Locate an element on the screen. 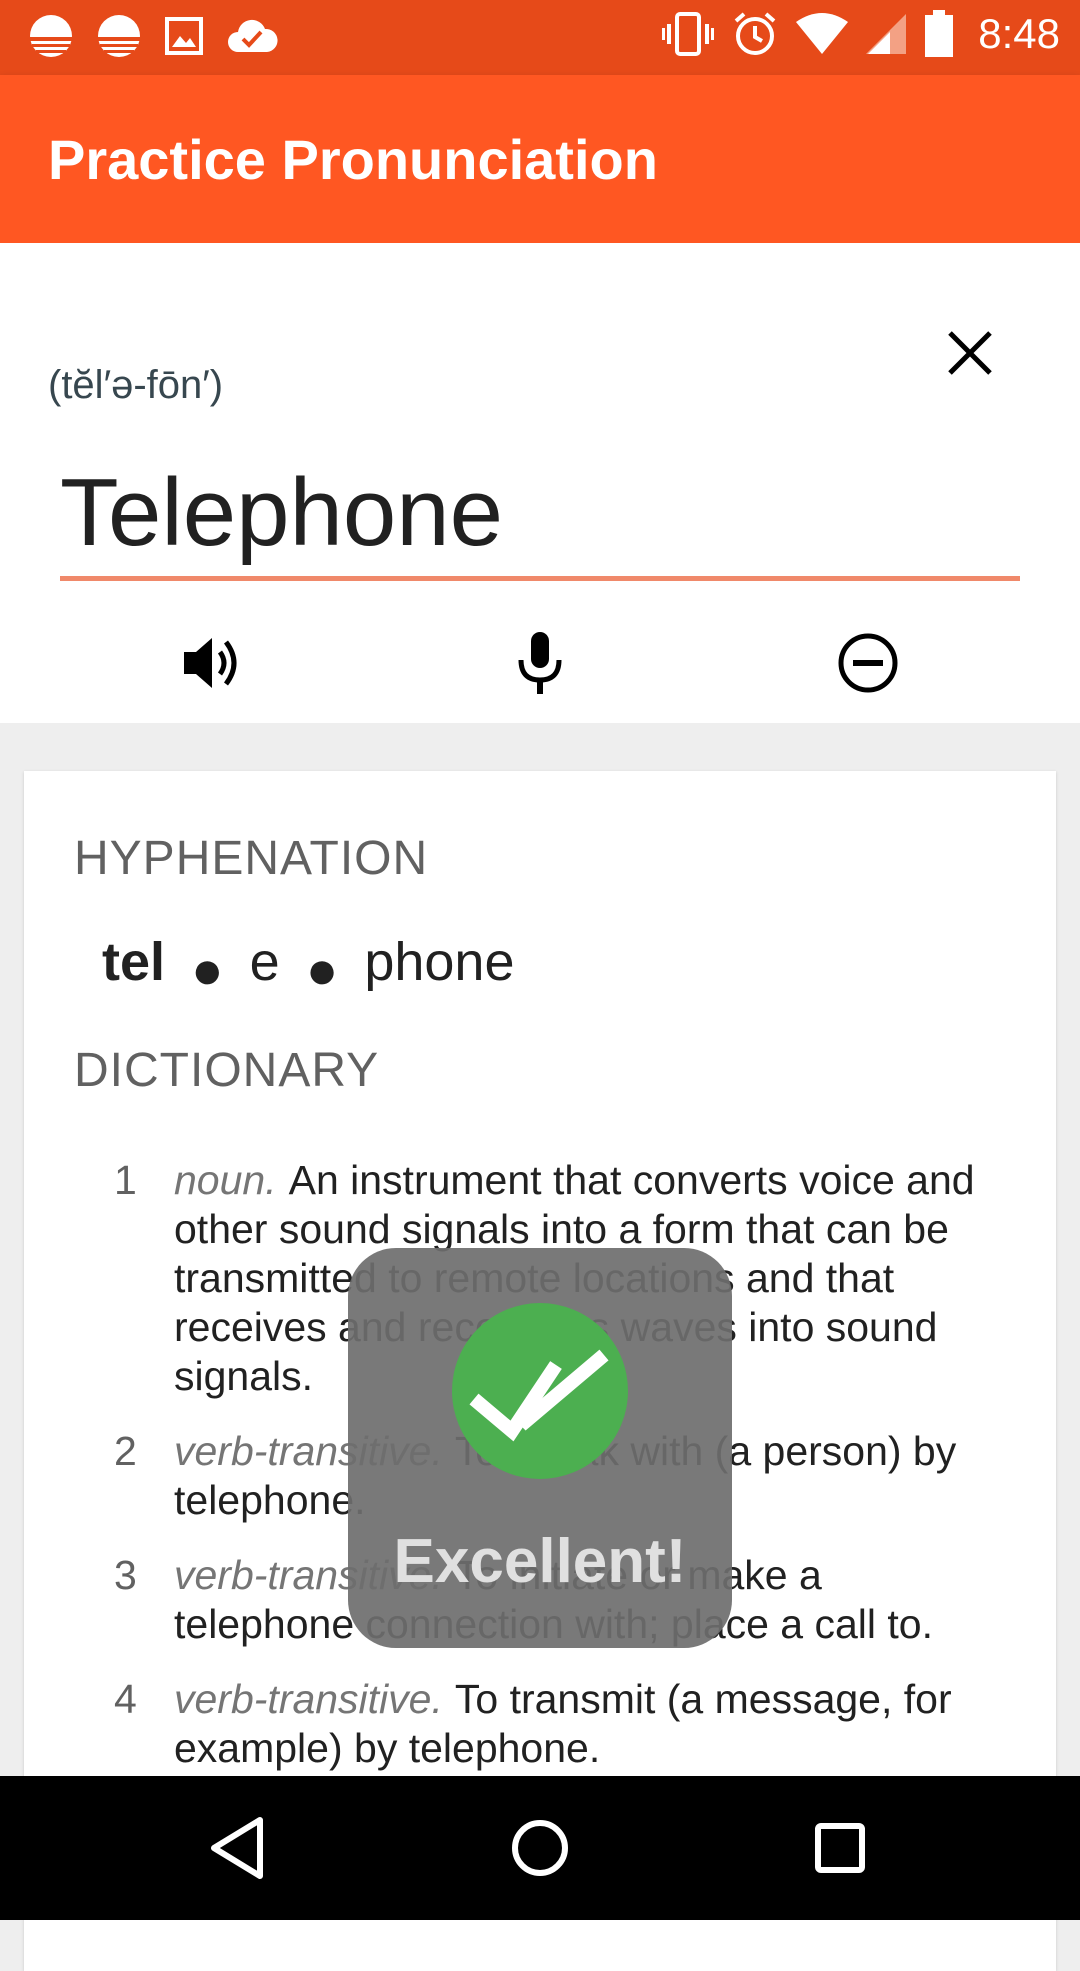 Image resolution: width=1080 pixels, height=1971 pixels. success-toast: Excellent! is located at coordinates (540, 1448).